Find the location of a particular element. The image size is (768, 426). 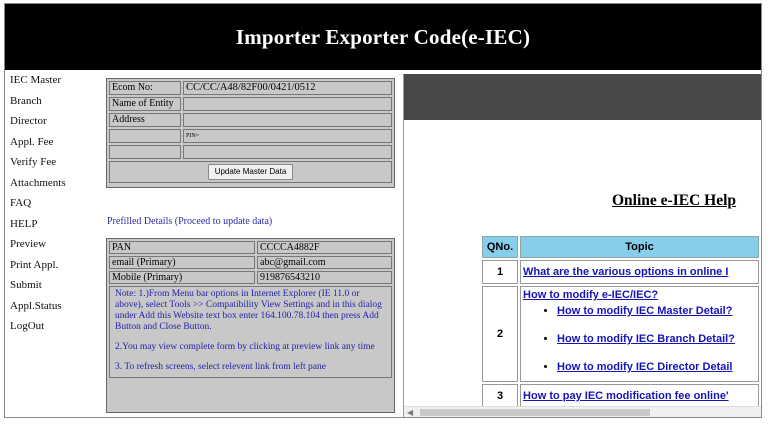

col-qno: QNo. is located at coordinates (500, 247).